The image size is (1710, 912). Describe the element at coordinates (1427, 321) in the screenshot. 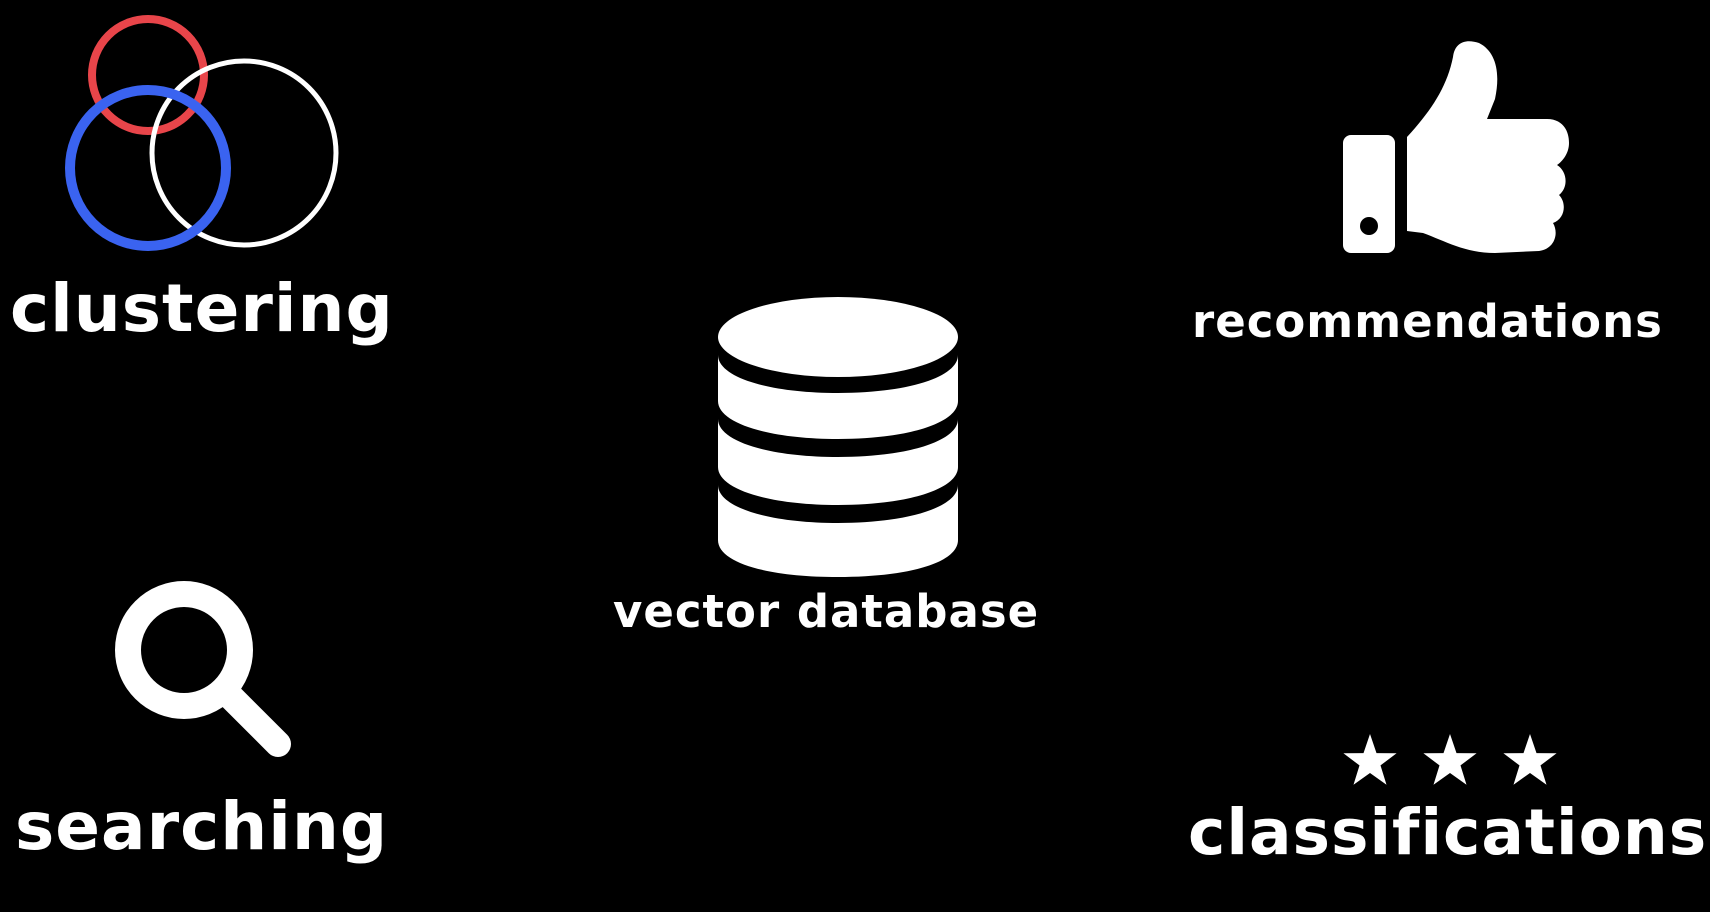

I see `recommendations-label: recommendations` at that location.